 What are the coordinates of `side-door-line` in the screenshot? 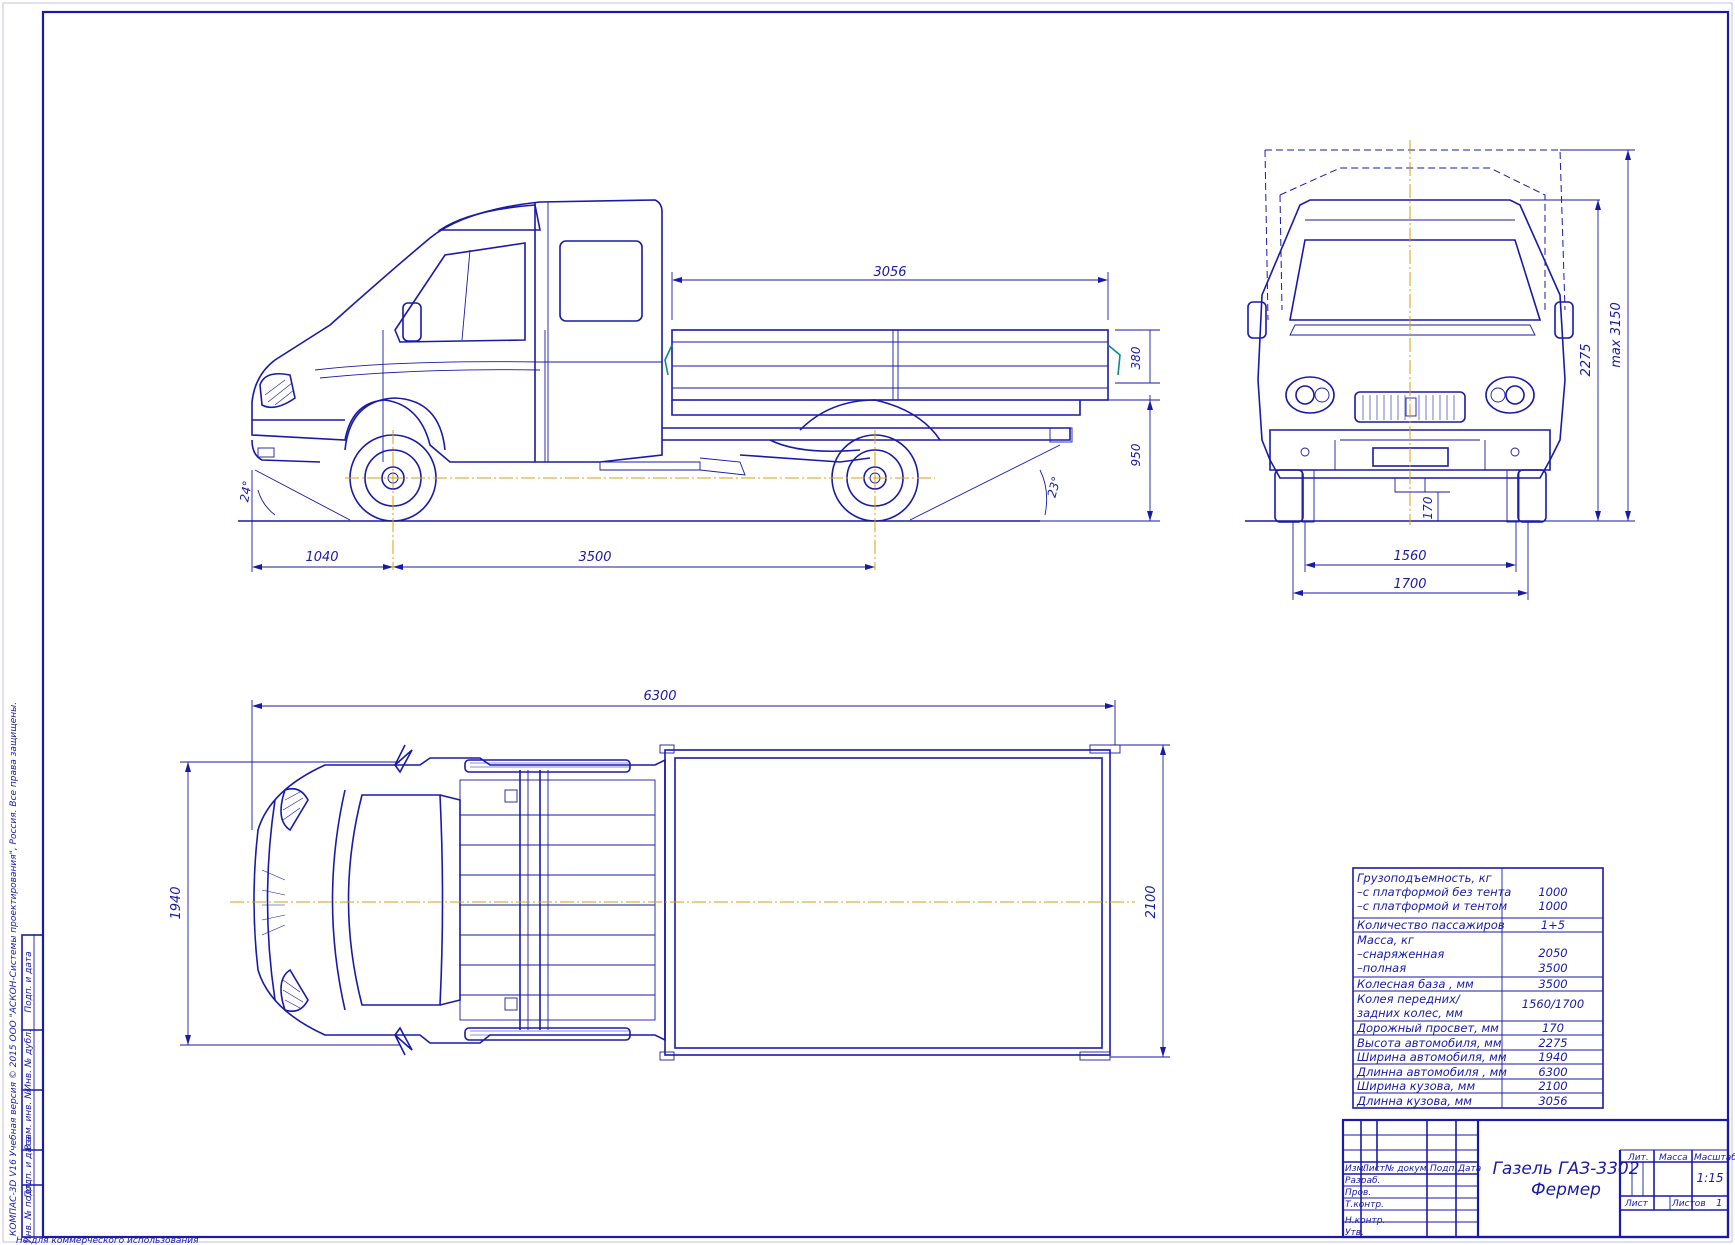 It's located at (464, 396).